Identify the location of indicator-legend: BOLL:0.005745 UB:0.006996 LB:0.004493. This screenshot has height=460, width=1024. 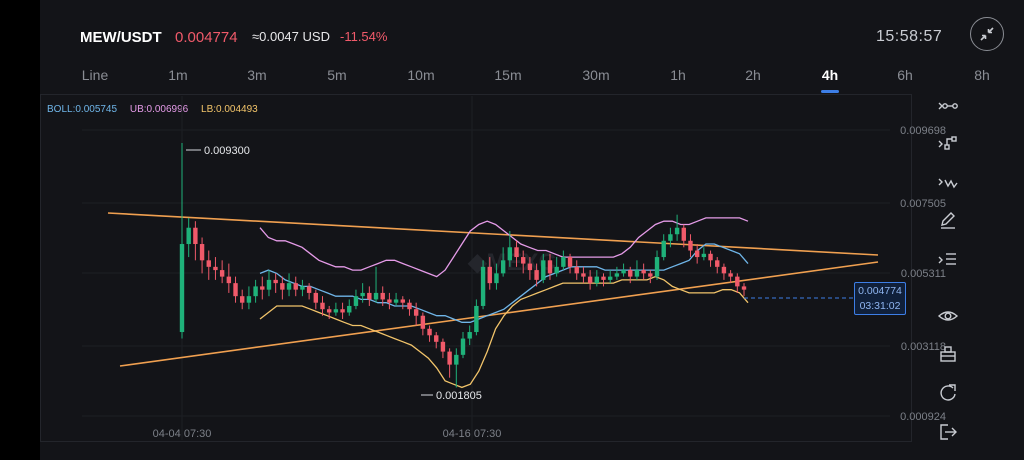
(157, 109).